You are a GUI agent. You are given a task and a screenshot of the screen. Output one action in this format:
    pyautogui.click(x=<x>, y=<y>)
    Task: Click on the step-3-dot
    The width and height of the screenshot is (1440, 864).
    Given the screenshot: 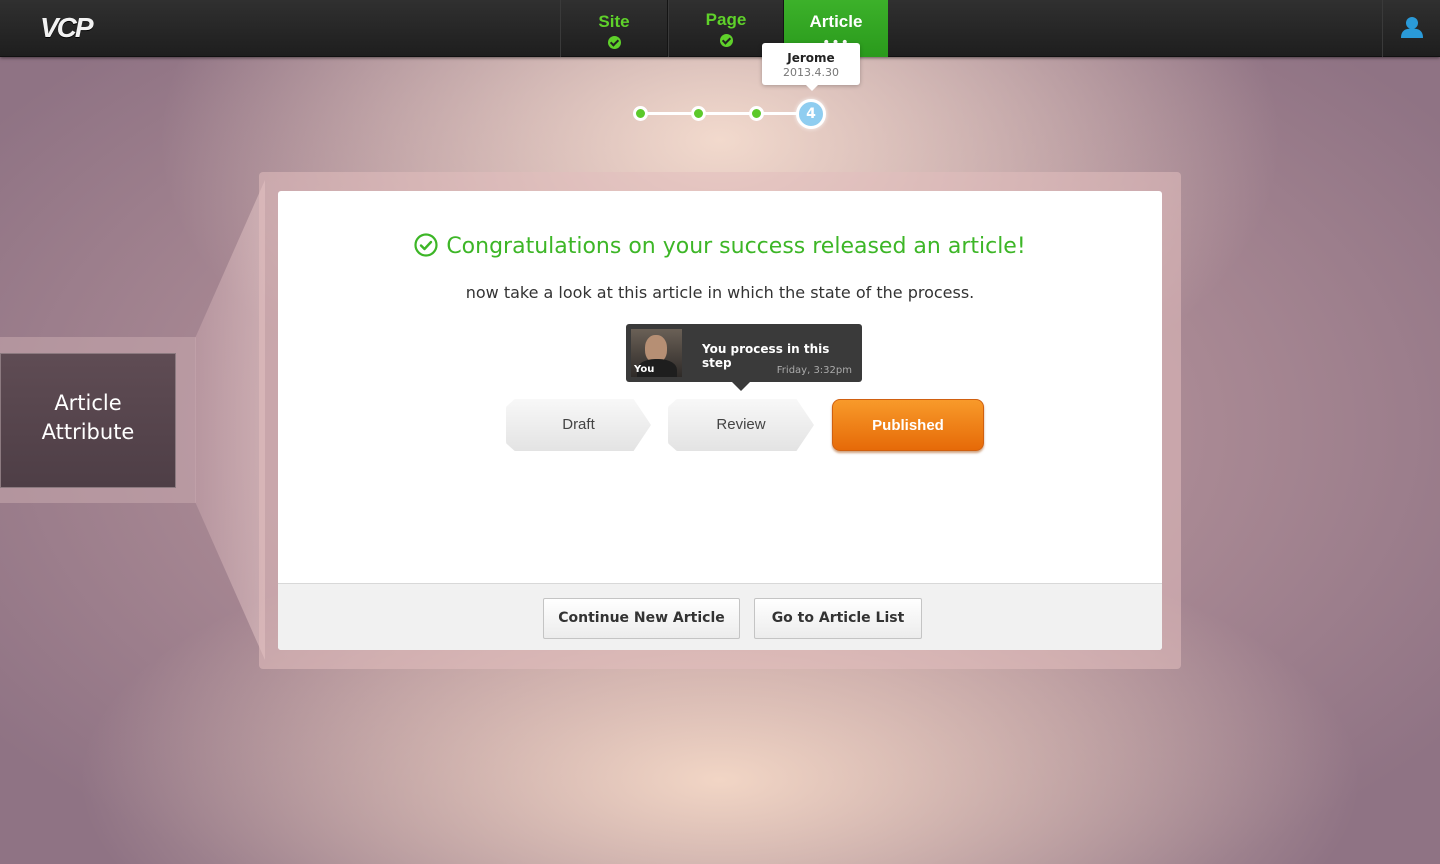 What is the action you would take?
    pyautogui.click(x=756, y=113)
    